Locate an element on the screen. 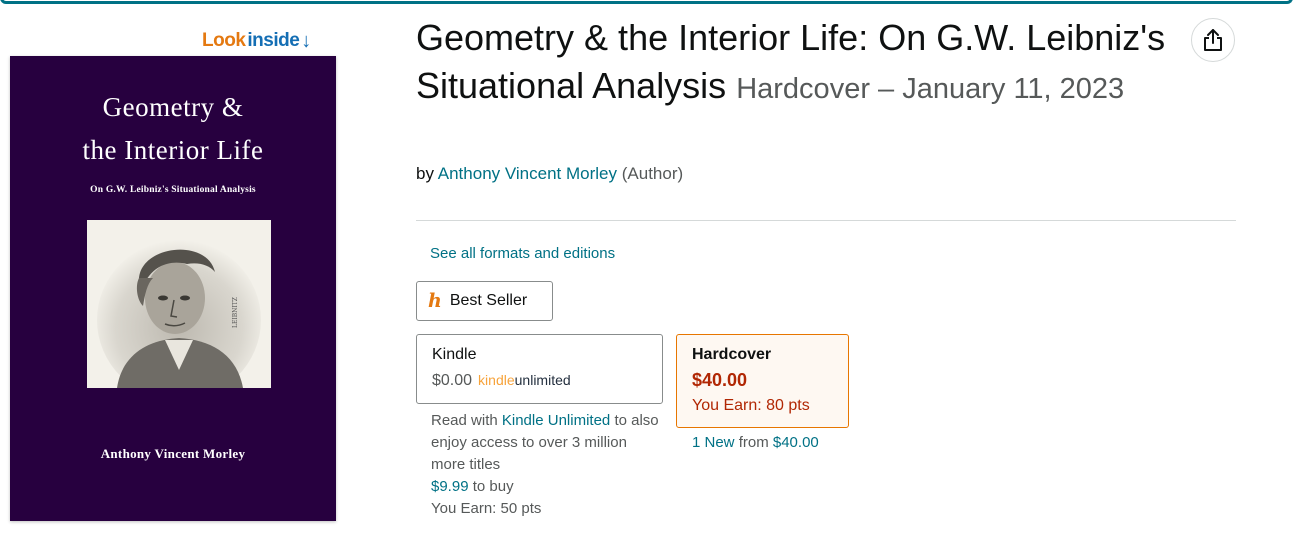 The width and height of the screenshot is (1293, 554). look-inside-link: Look inside ↓ is located at coordinates (256, 41).